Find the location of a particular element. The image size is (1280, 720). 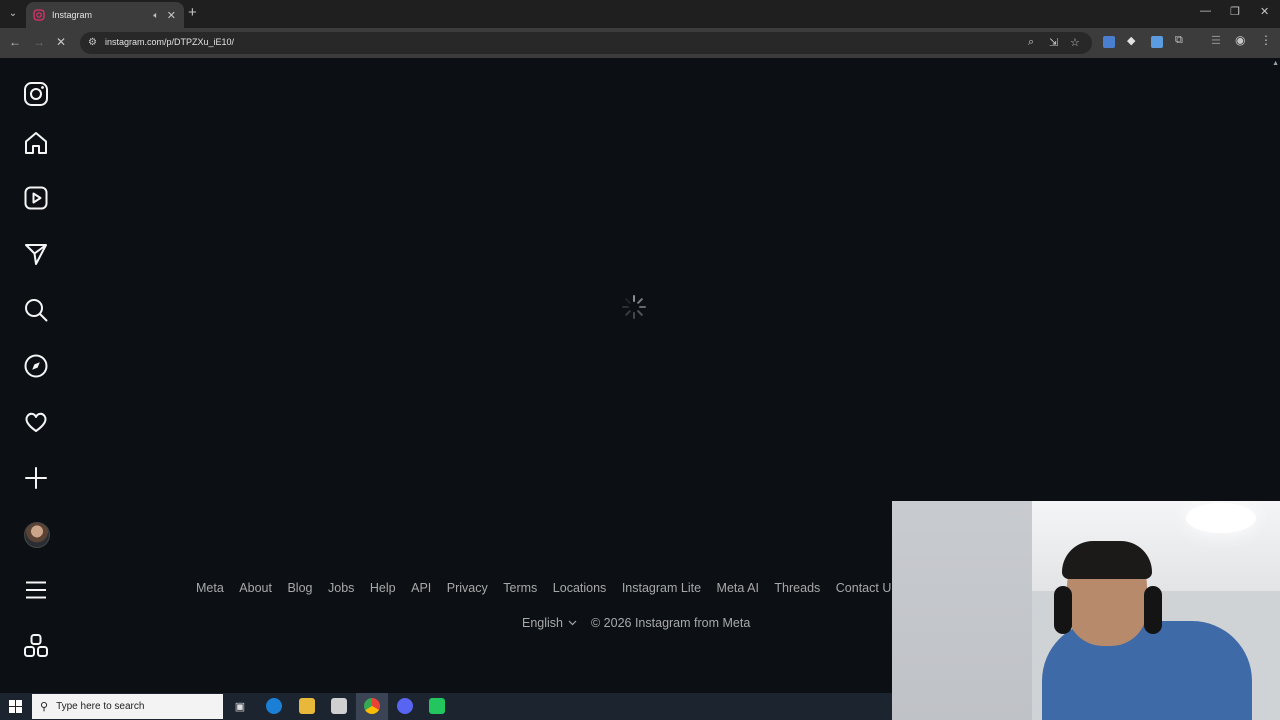

language-selector: English is located at coordinates (549, 623).